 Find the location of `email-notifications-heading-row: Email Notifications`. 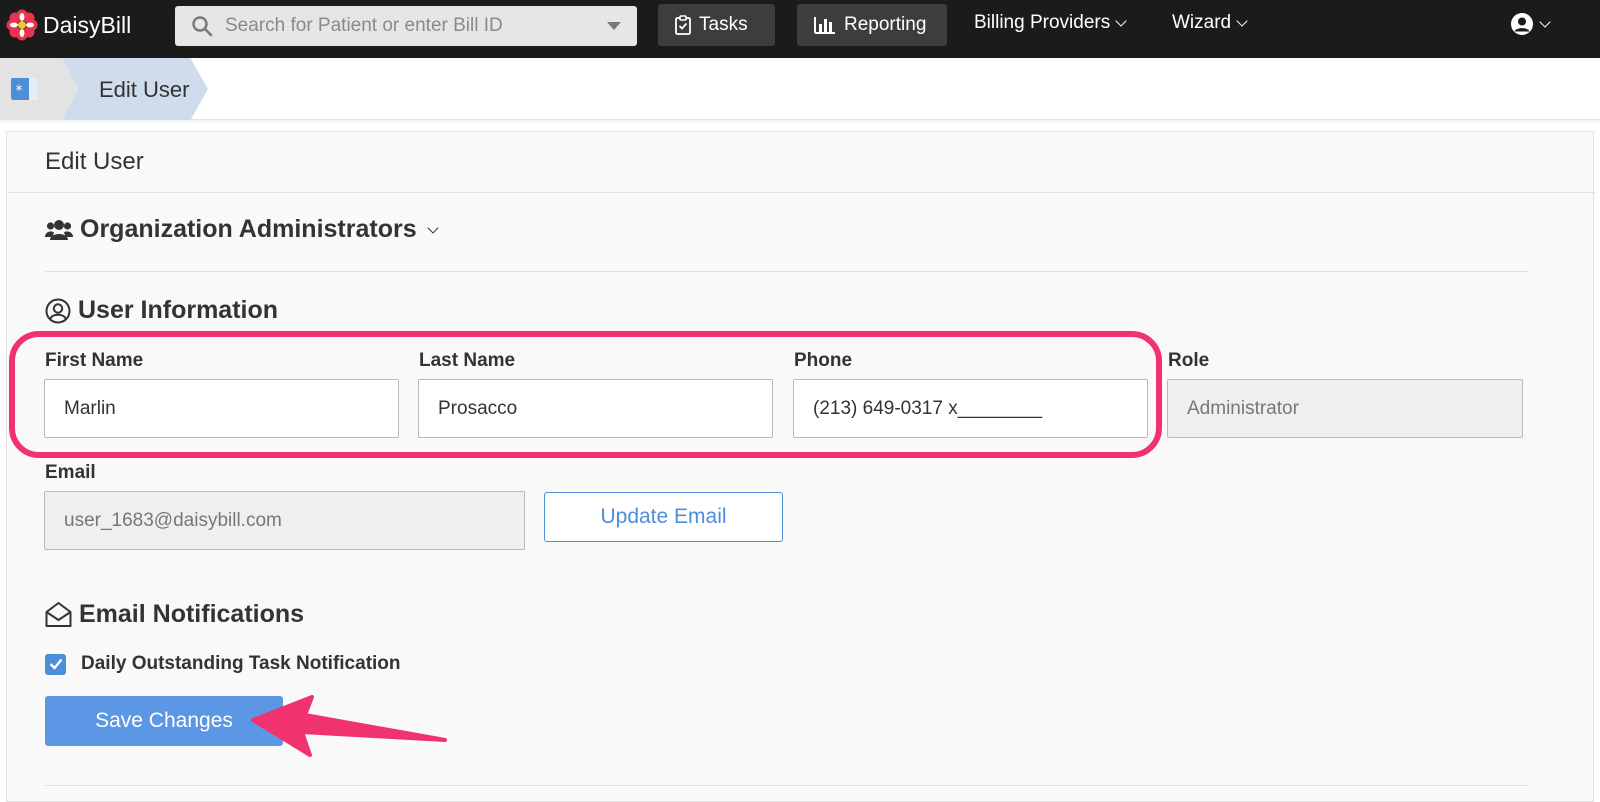

email-notifications-heading-row: Email Notifications is located at coordinates (174, 614).